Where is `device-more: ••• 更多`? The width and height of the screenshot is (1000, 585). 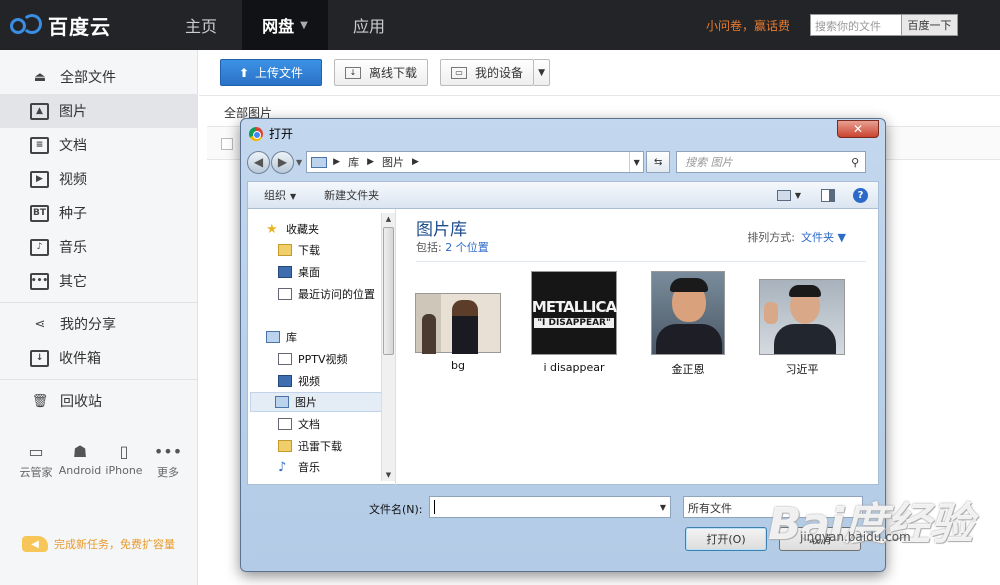
device-more: ••• 更多 is located at coordinates (168, 461).